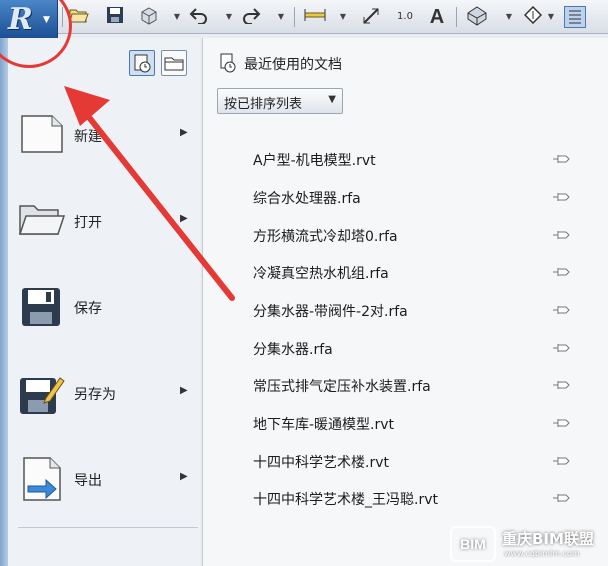 The height and width of the screenshot is (566, 608). What do you see at coordinates (293, 65) in the screenshot?
I see `recent-documents-title: 最近使用的文档` at bounding box center [293, 65].